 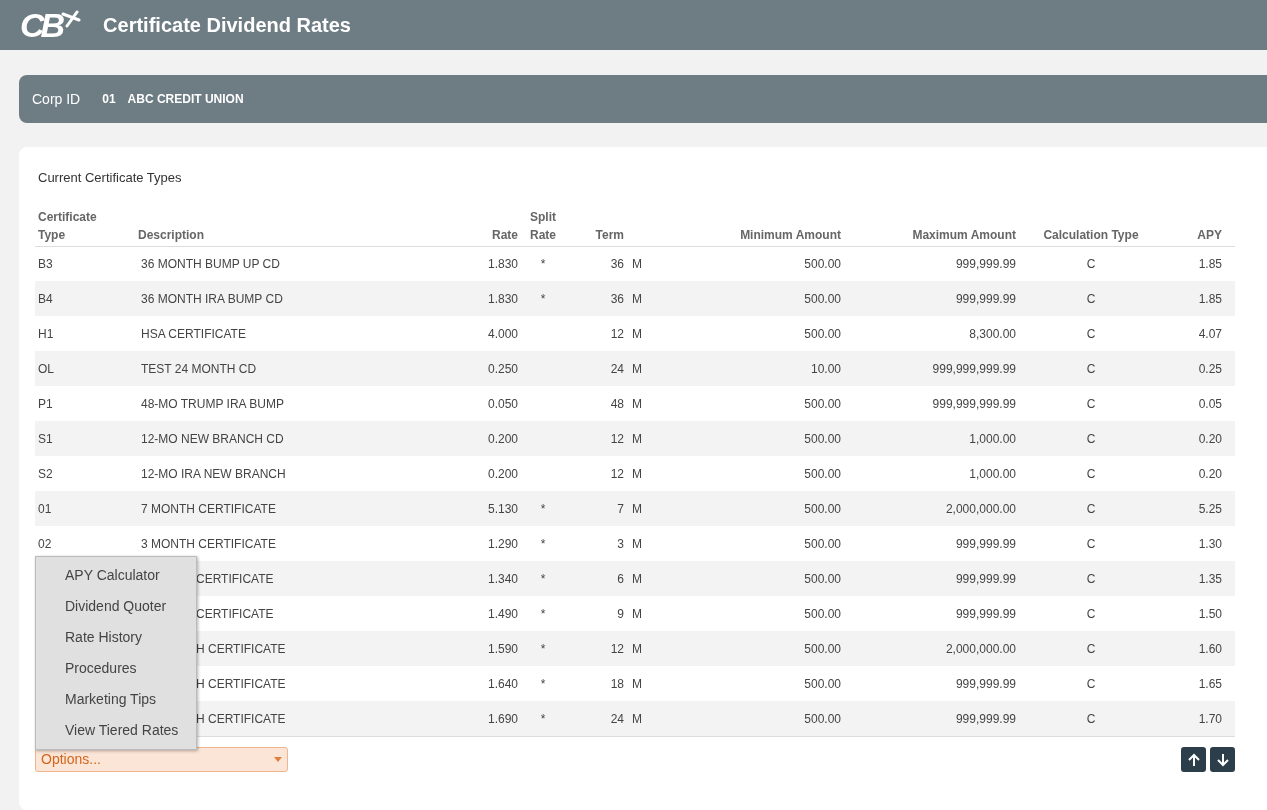 What do you see at coordinates (502, 648) in the screenshot?
I see `table-cell: 1.590` at bounding box center [502, 648].